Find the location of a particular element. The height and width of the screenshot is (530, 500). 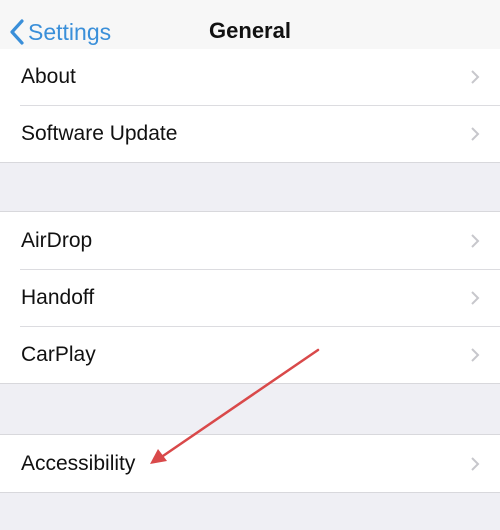

settings-group-accessibility: Accessibility is located at coordinates (250, 463).